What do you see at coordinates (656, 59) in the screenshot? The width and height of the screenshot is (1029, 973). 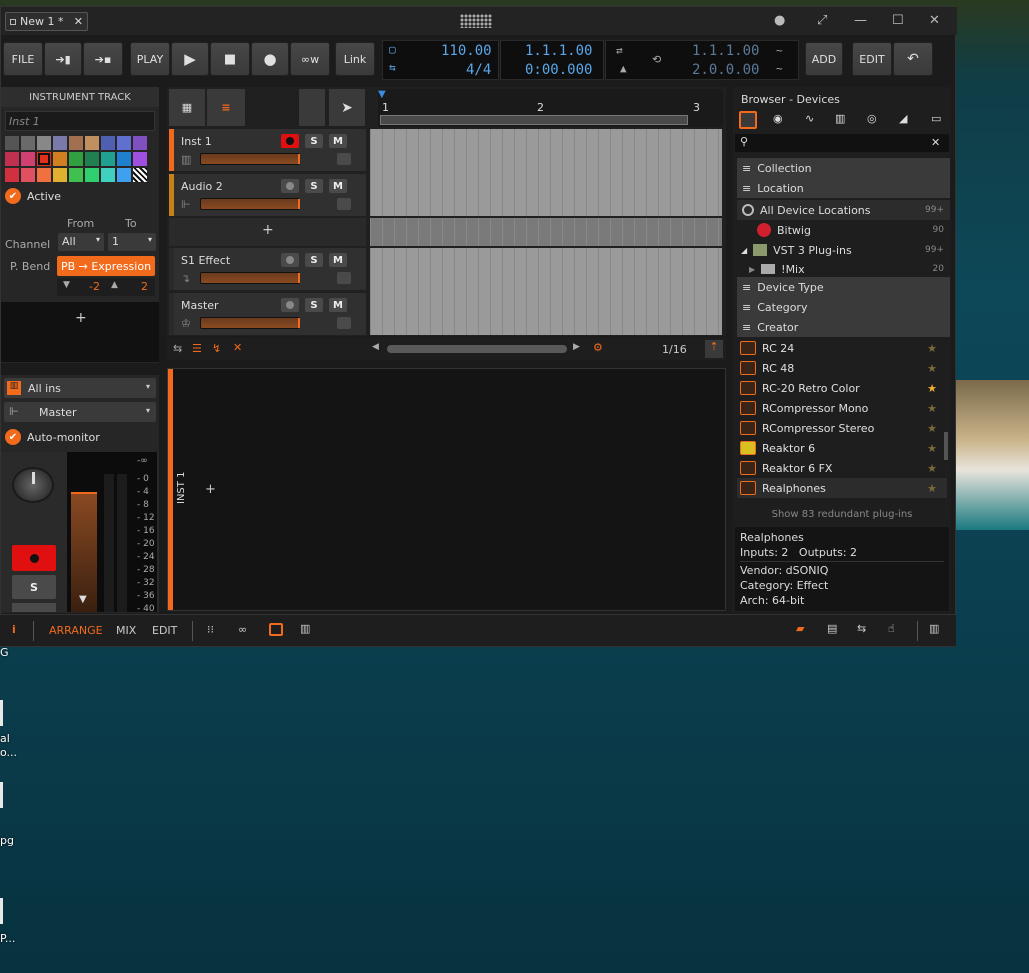 I see `loop-icon: ⟲` at bounding box center [656, 59].